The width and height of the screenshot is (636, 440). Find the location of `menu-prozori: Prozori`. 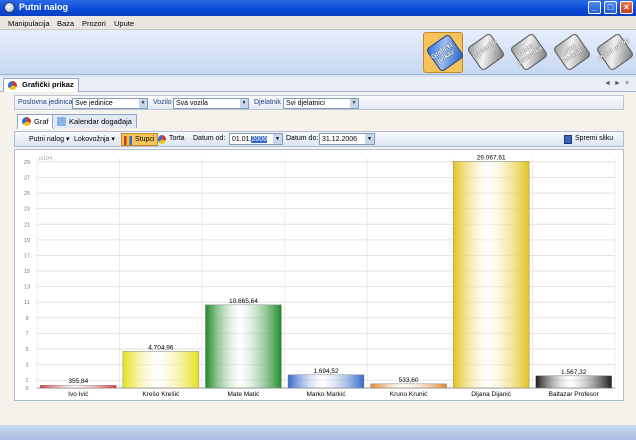

menu-prozori: Prozori is located at coordinates (94, 23).